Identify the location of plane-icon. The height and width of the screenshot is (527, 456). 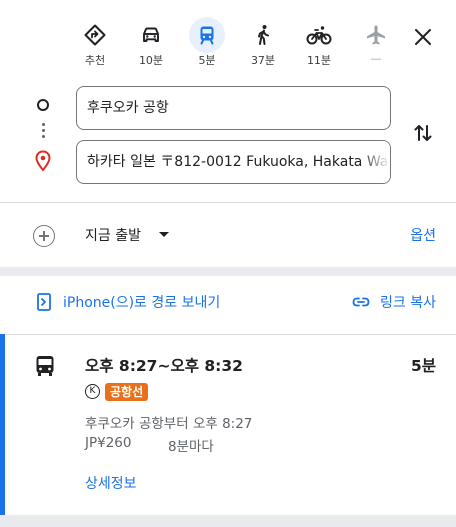
(376, 35).